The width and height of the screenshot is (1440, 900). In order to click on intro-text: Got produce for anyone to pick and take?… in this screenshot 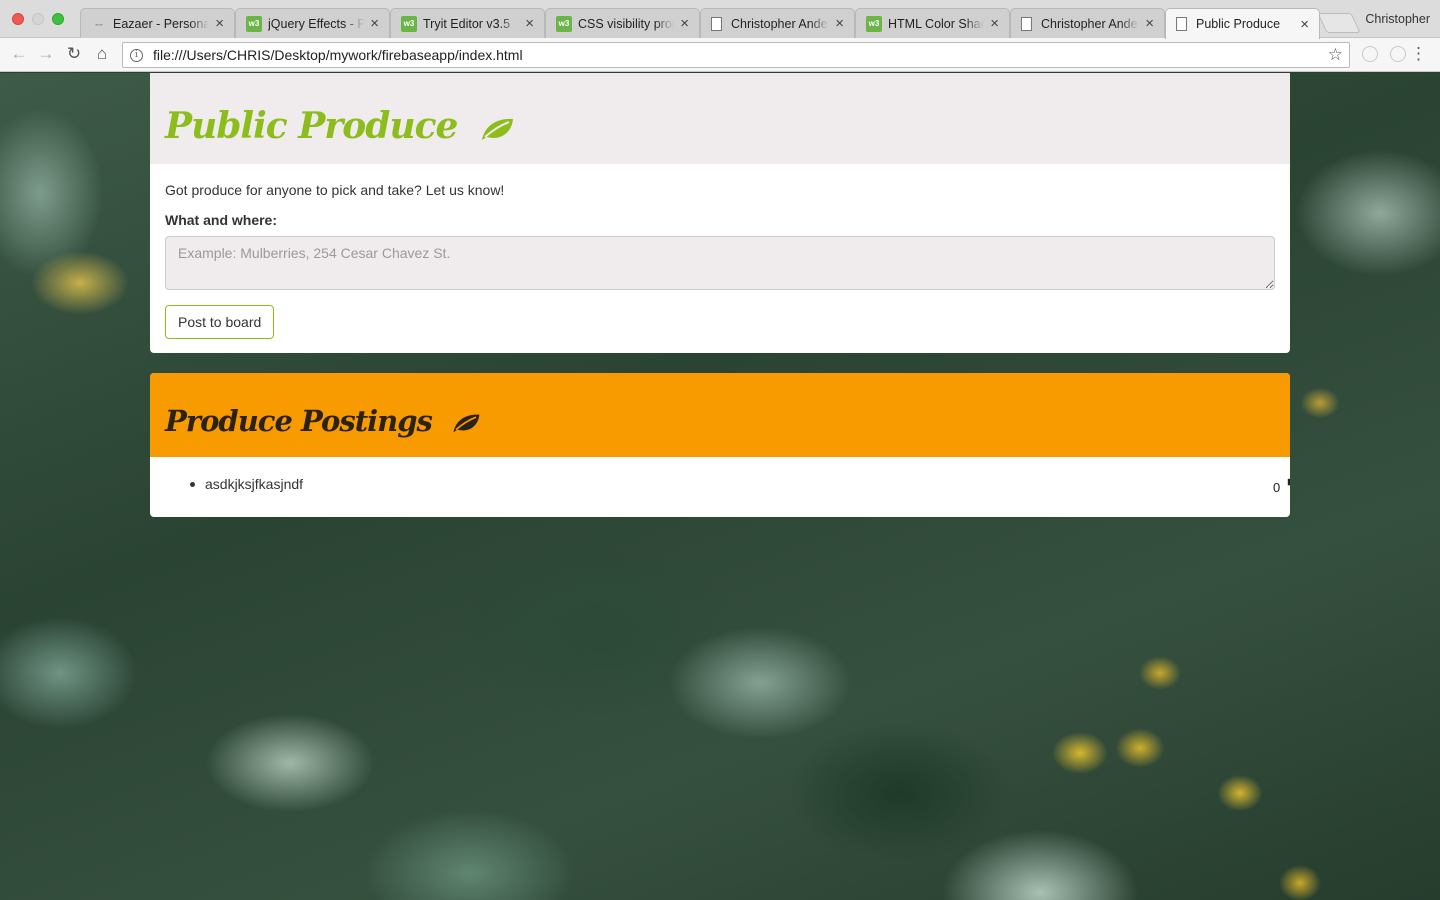, I will do `click(335, 190)`.